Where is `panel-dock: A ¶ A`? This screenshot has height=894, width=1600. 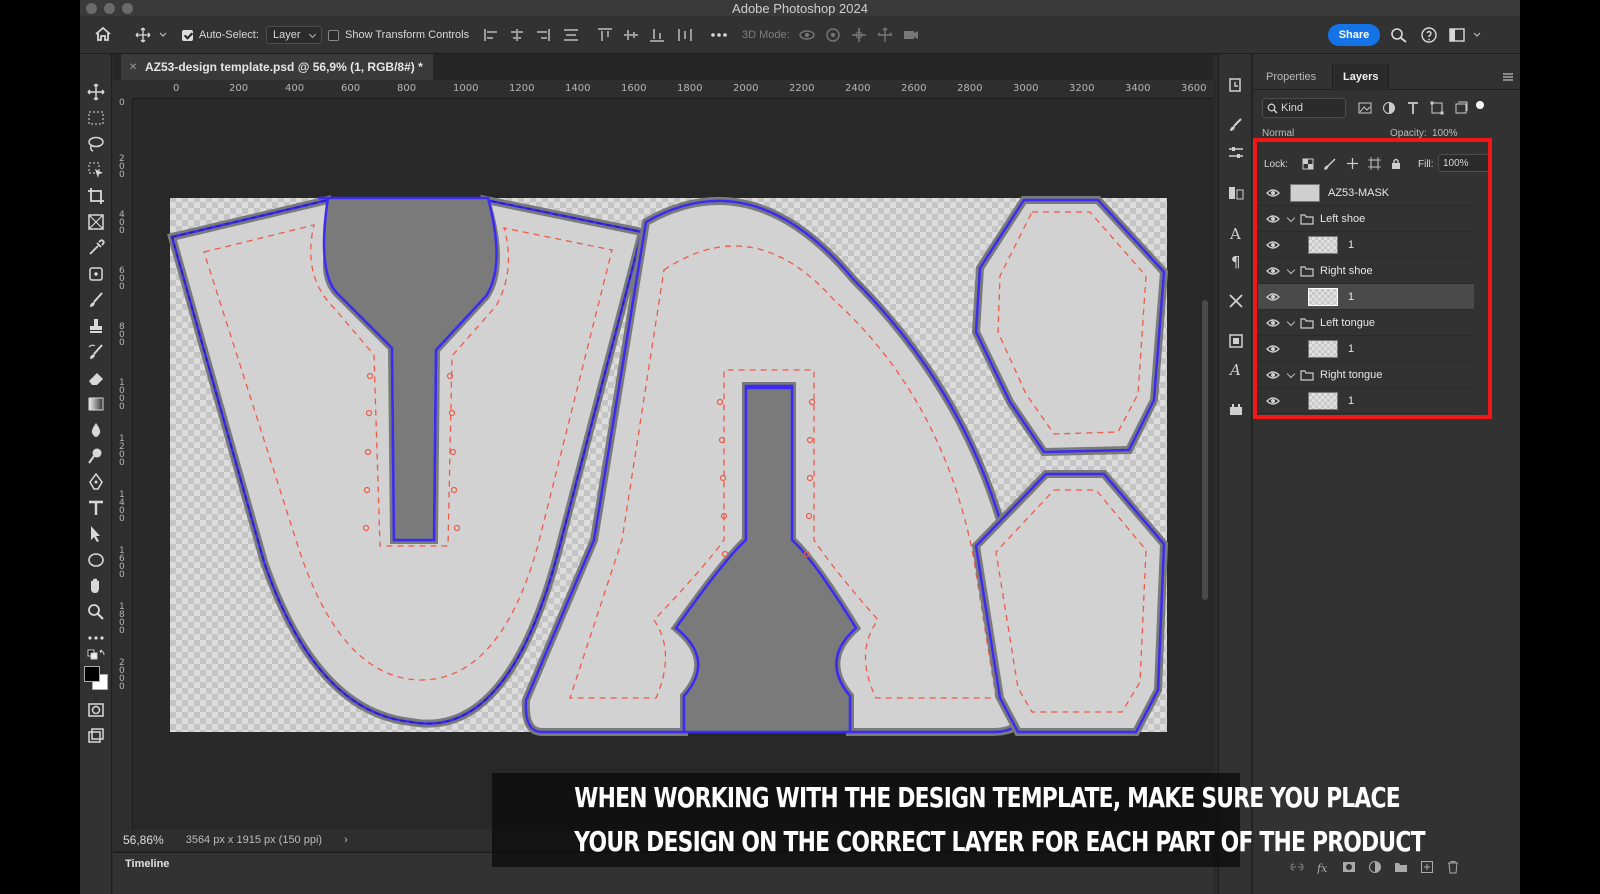
panel-dock: A ¶ A is located at coordinates (1235, 474).